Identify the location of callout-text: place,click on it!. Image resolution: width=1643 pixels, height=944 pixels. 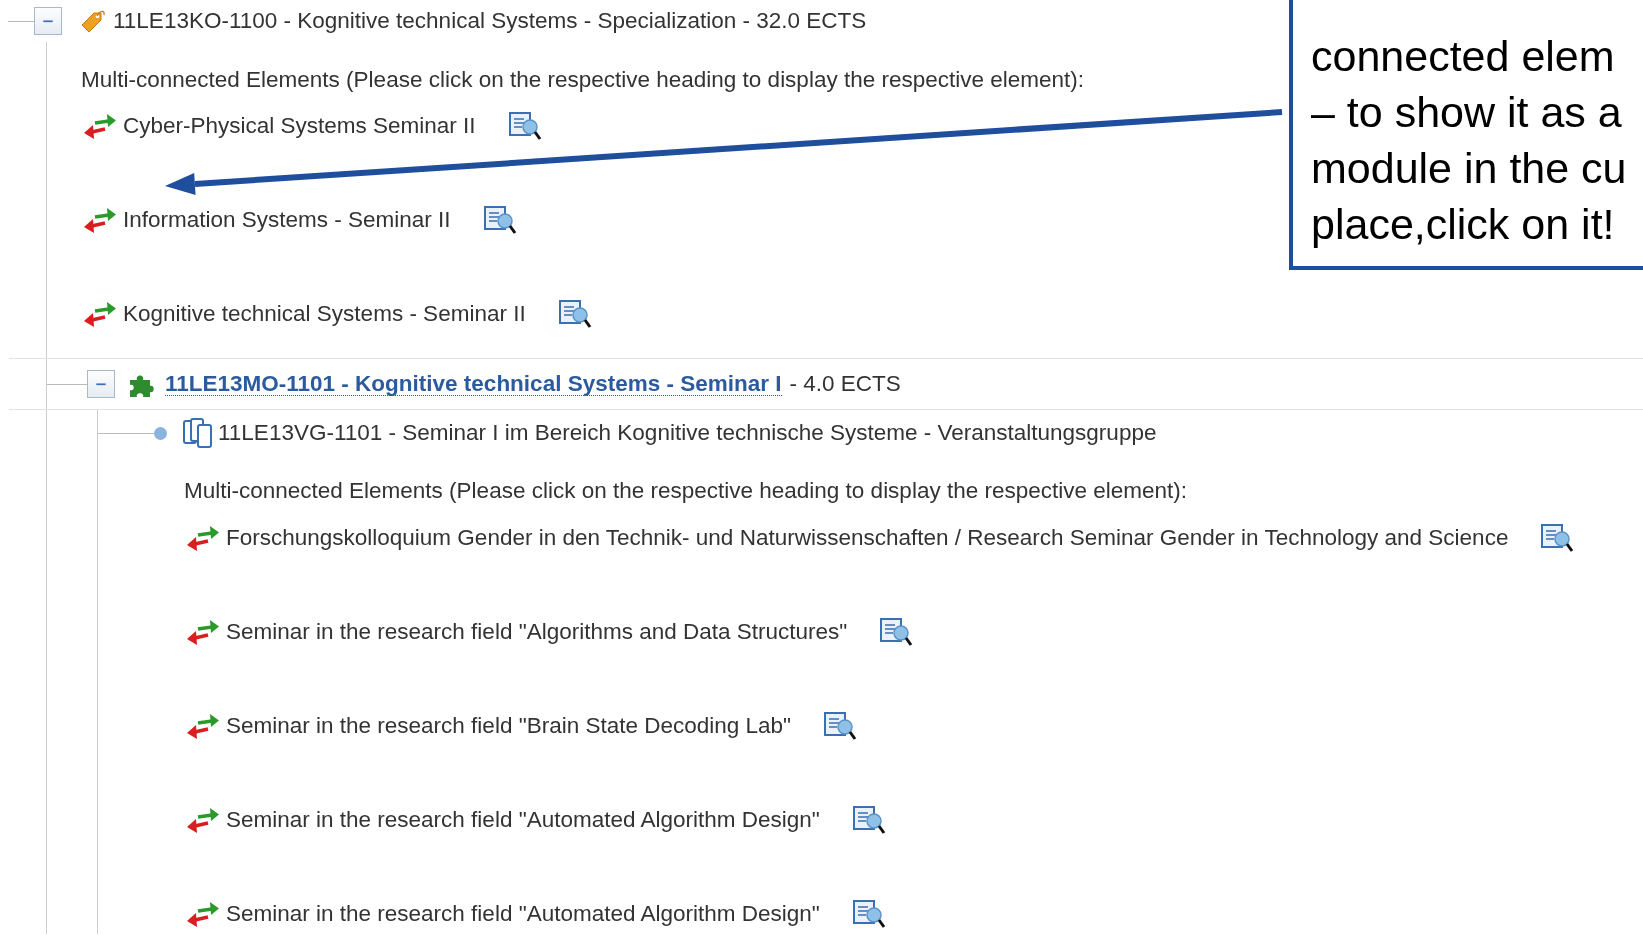
(1463, 224).